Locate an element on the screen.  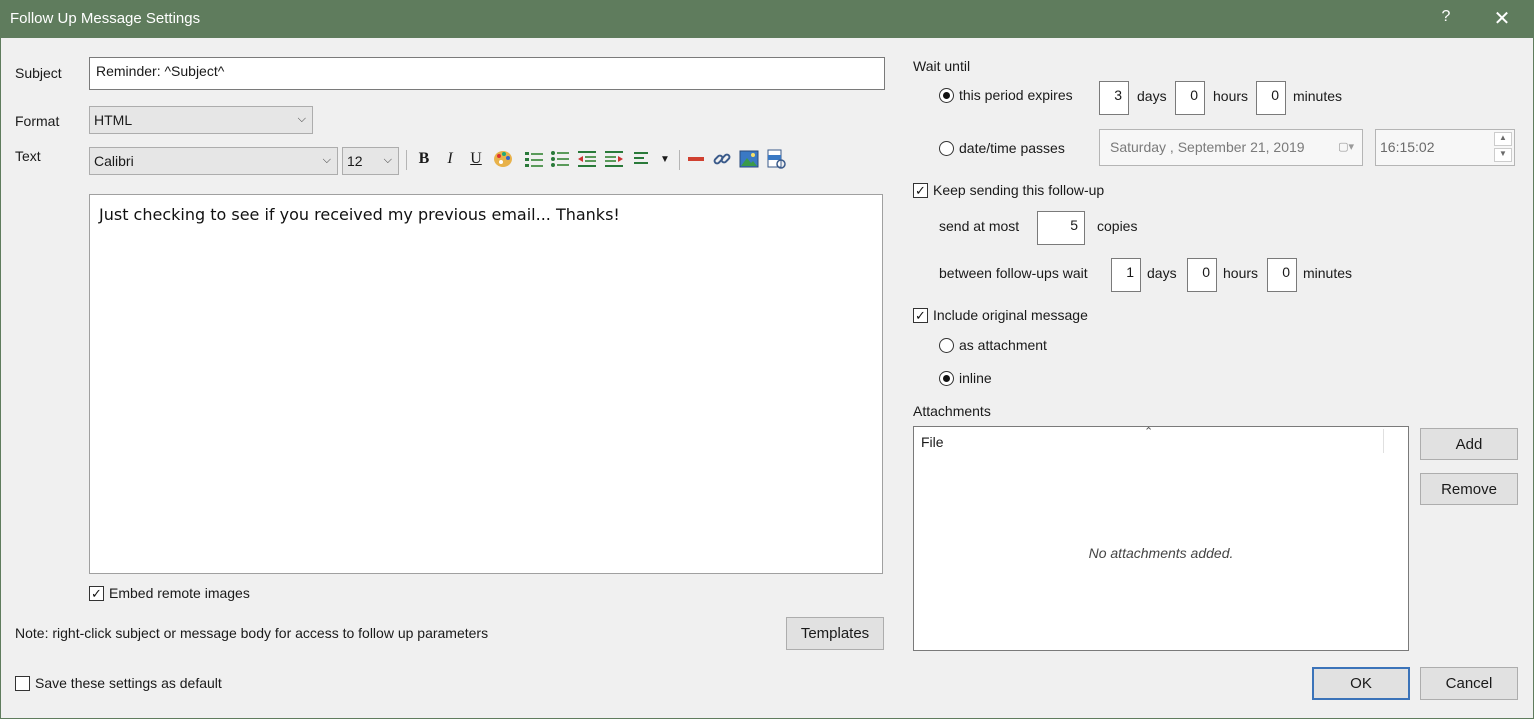
datetime-passes-label: date/time passes is located at coordinates (1012, 148).